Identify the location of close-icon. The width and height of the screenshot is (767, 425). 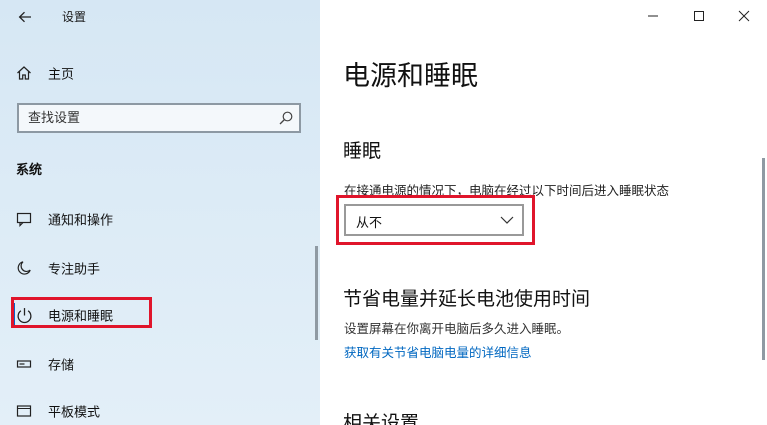
(744, 16).